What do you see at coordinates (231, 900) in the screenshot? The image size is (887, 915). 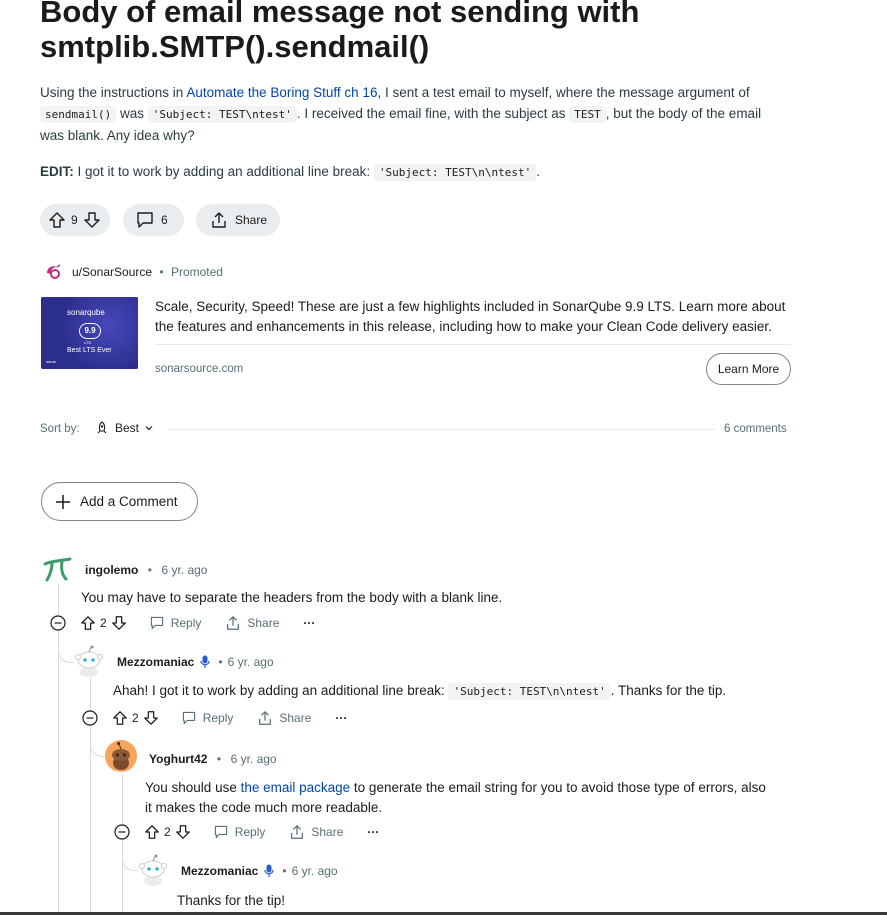 I see `comment-text: Thanks for the tip!` at bounding box center [231, 900].